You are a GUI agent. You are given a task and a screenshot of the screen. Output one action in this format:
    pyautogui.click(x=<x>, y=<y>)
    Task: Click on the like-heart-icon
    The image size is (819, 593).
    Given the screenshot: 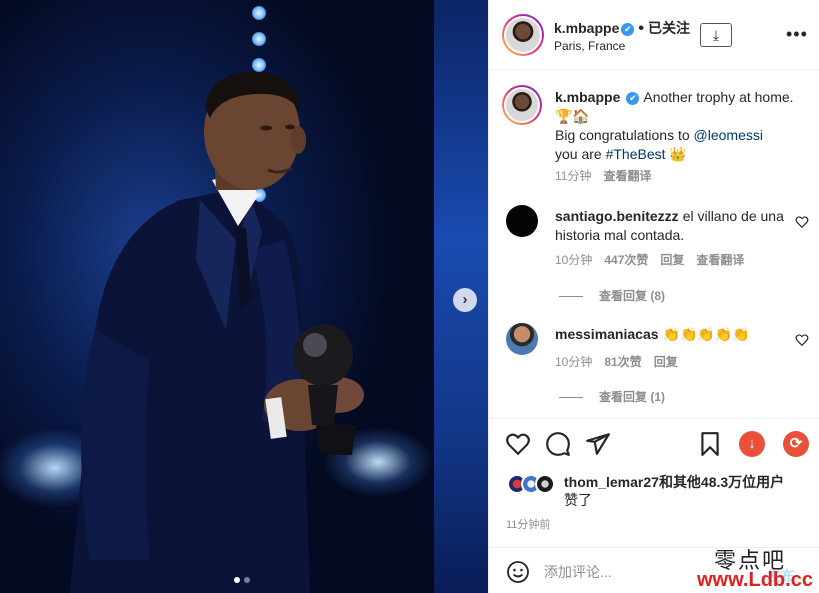 What is the action you would take?
    pyautogui.click(x=518, y=444)
    